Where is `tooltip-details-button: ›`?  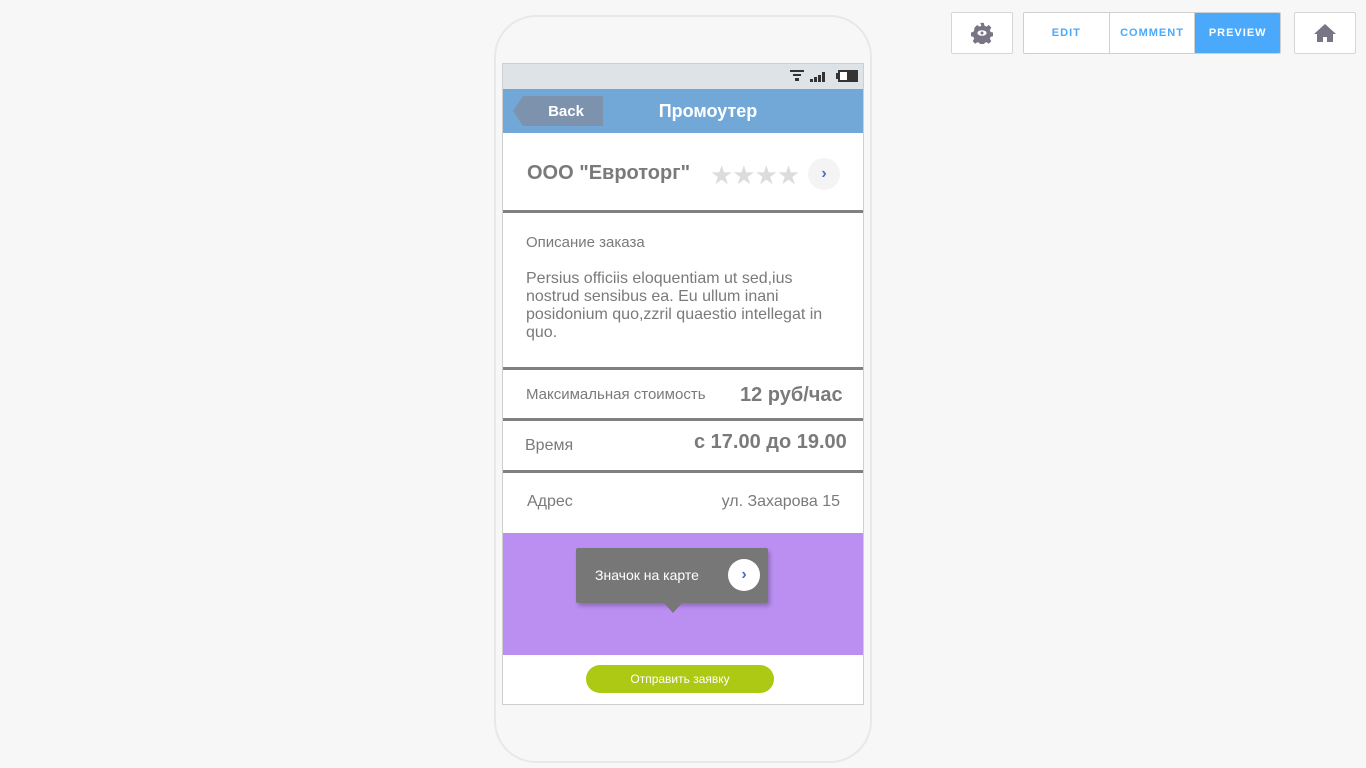
tooltip-details-button: › is located at coordinates (744, 575).